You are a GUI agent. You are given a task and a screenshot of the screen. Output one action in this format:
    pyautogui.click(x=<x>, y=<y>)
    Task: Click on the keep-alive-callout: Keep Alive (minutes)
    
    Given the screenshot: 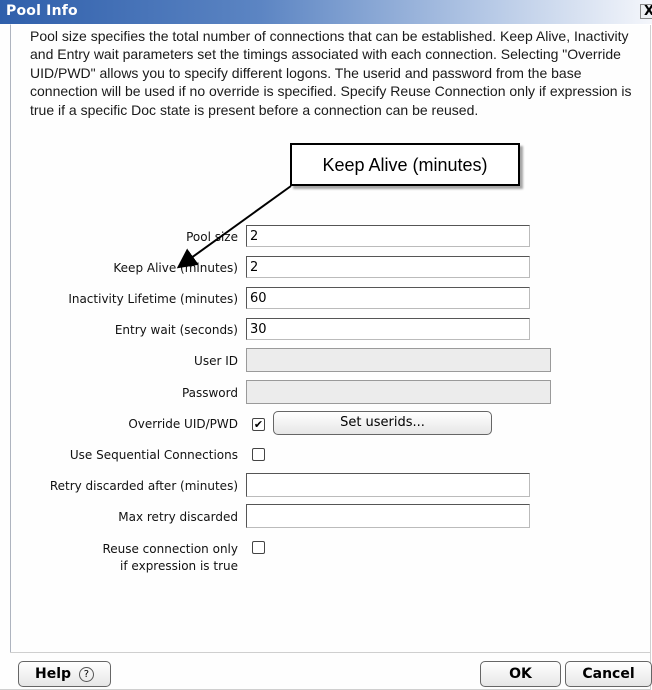 What is the action you would take?
    pyautogui.click(x=405, y=164)
    